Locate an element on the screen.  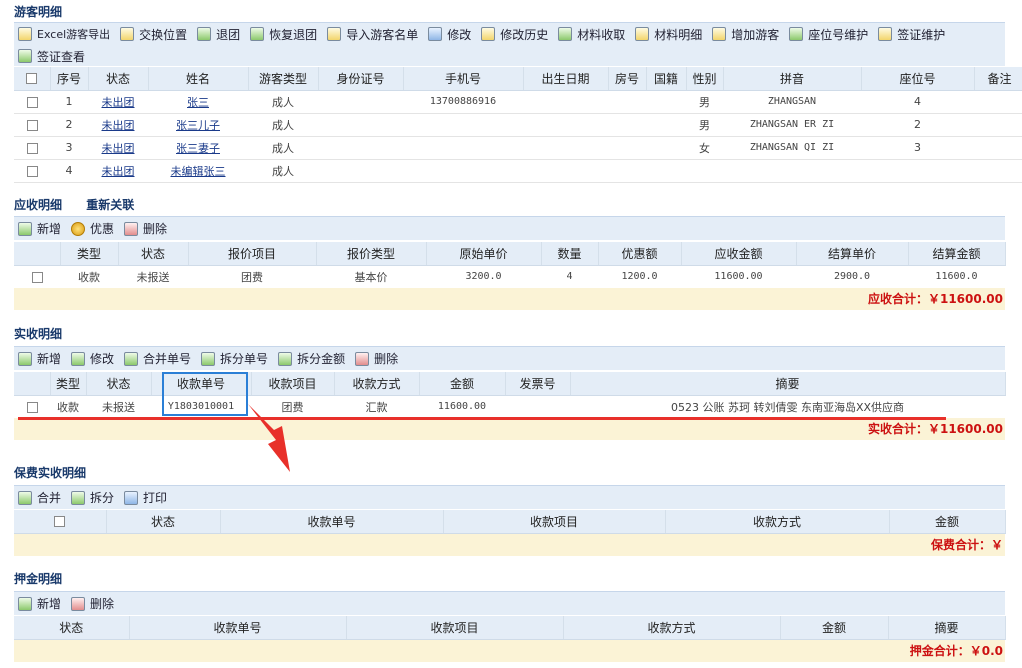
restore-withdraw-button: 恢复退团 is located at coordinates (283, 34).